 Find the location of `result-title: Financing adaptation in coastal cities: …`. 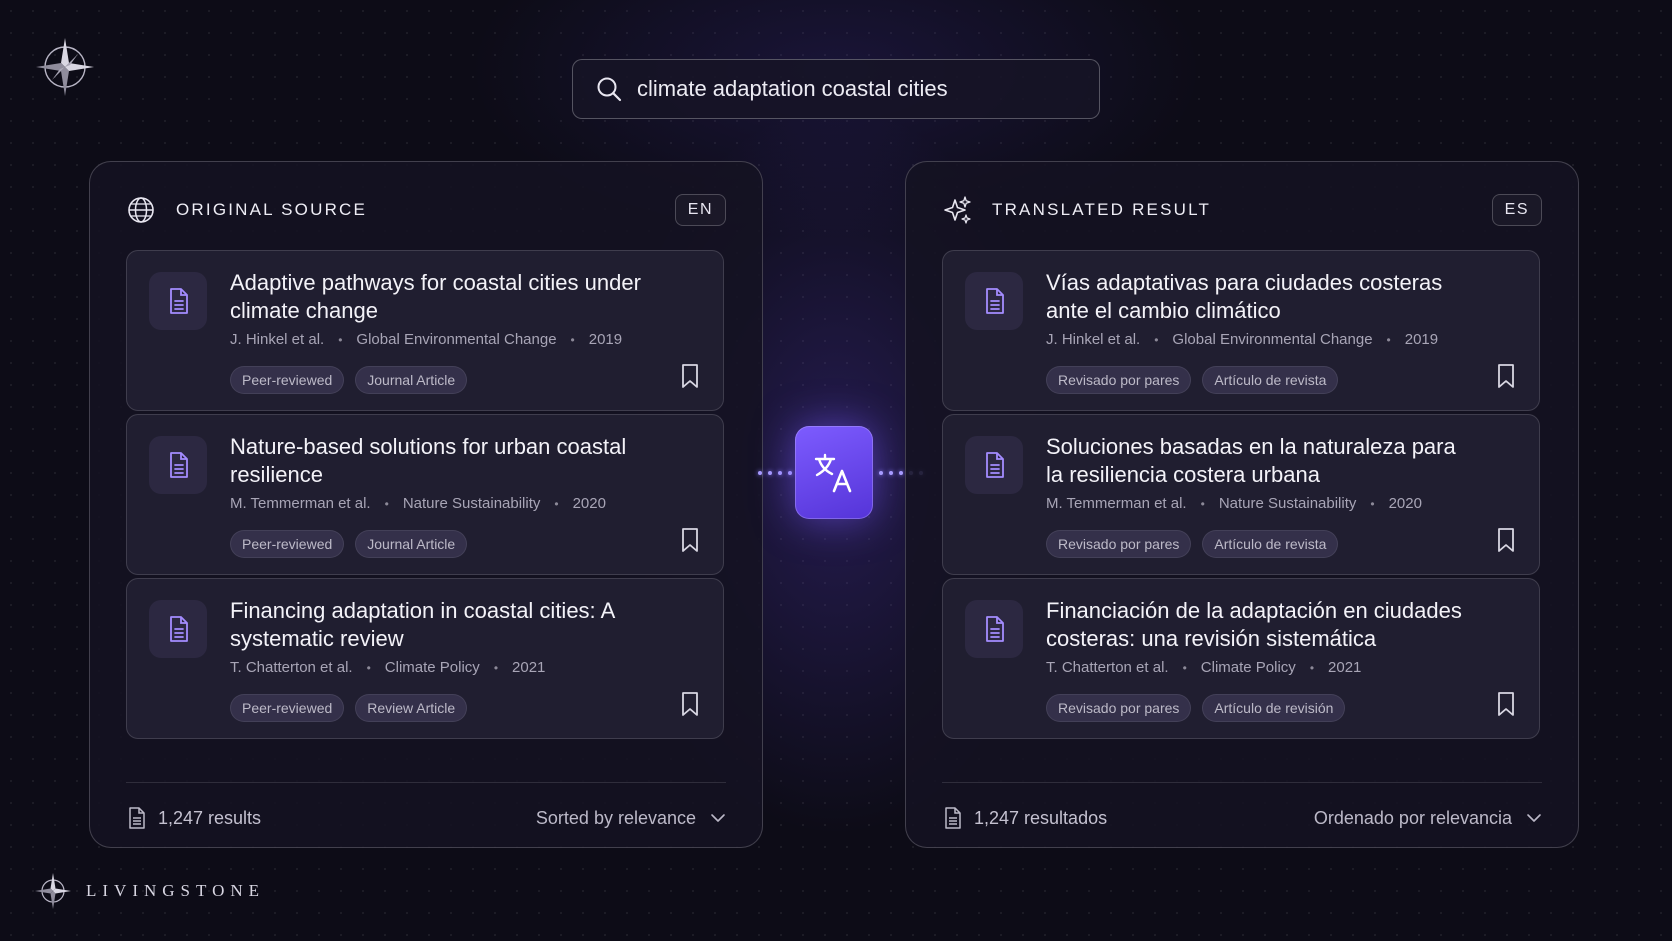

result-title: Financing adaptation in coastal cities: … is located at coordinates (440, 625).